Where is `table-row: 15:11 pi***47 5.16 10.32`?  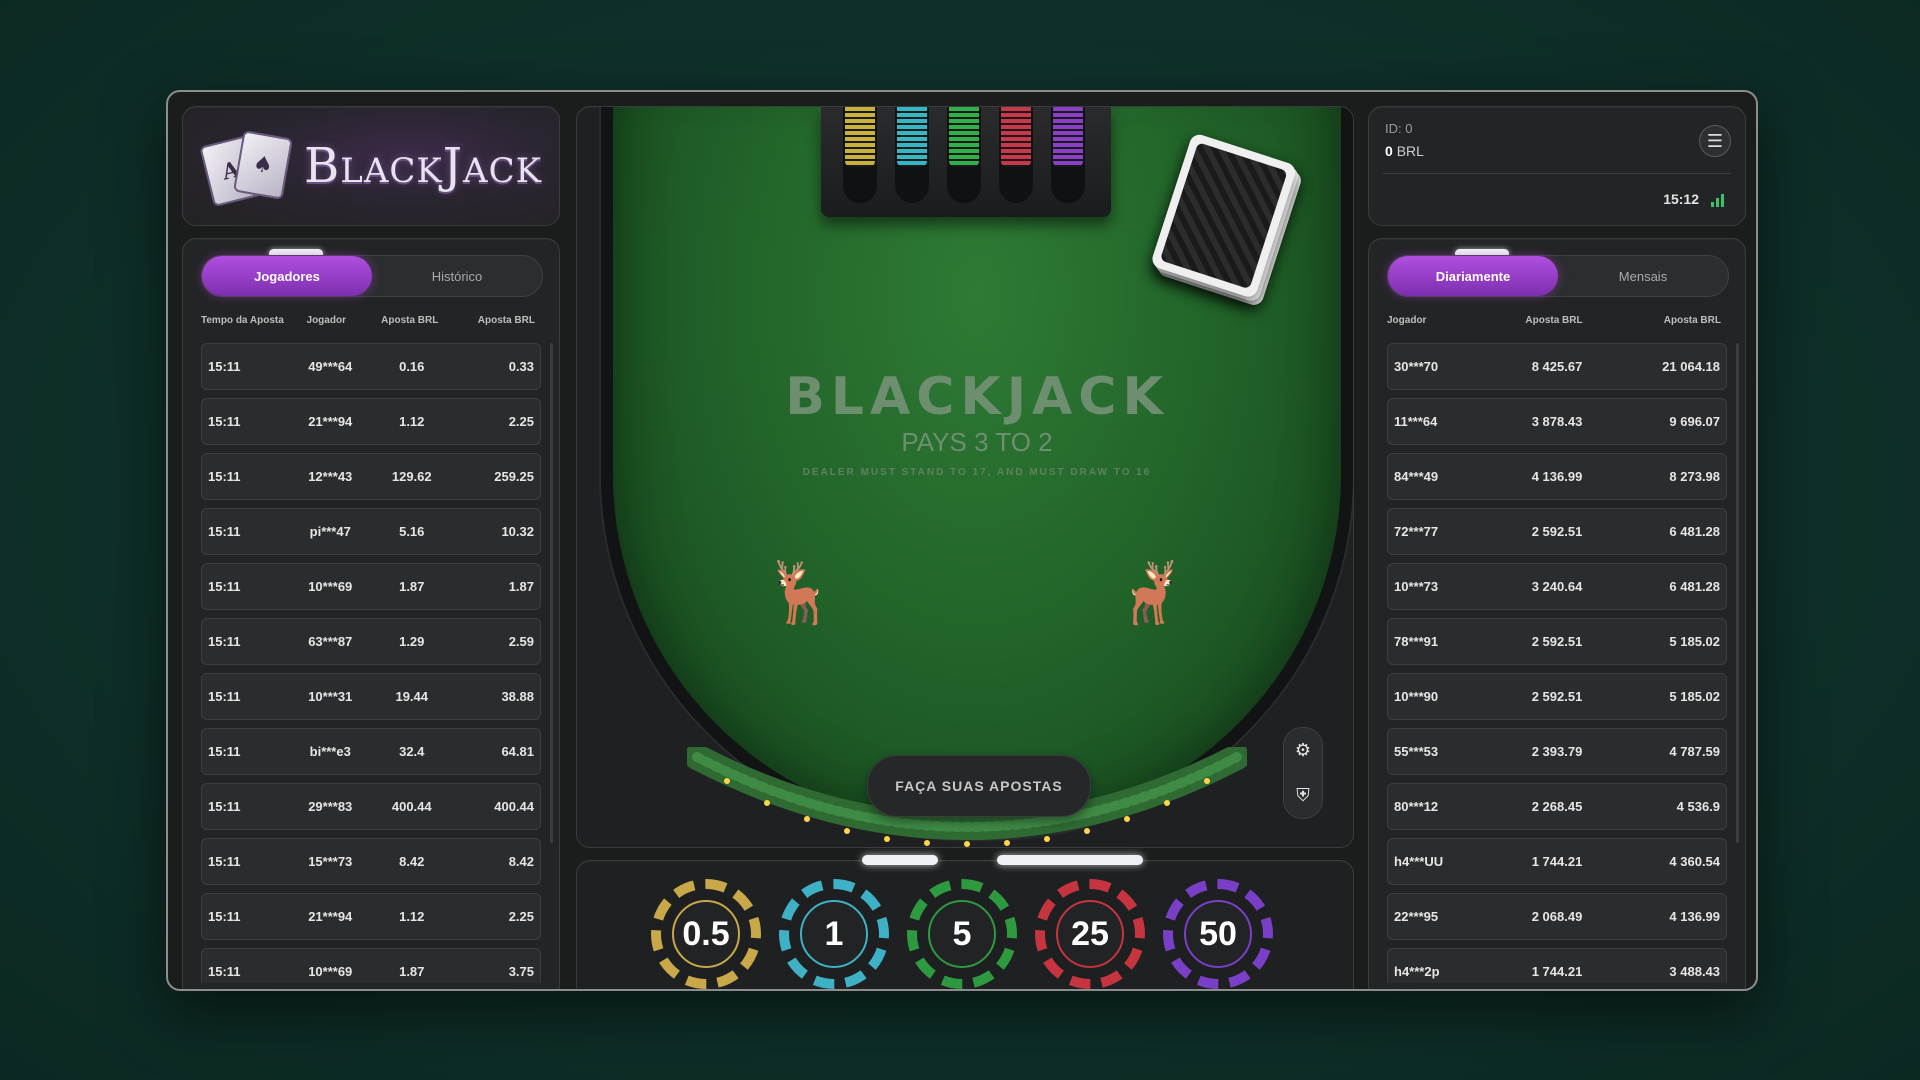
table-row: 15:11 pi***47 5.16 10.32 is located at coordinates (371, 531).